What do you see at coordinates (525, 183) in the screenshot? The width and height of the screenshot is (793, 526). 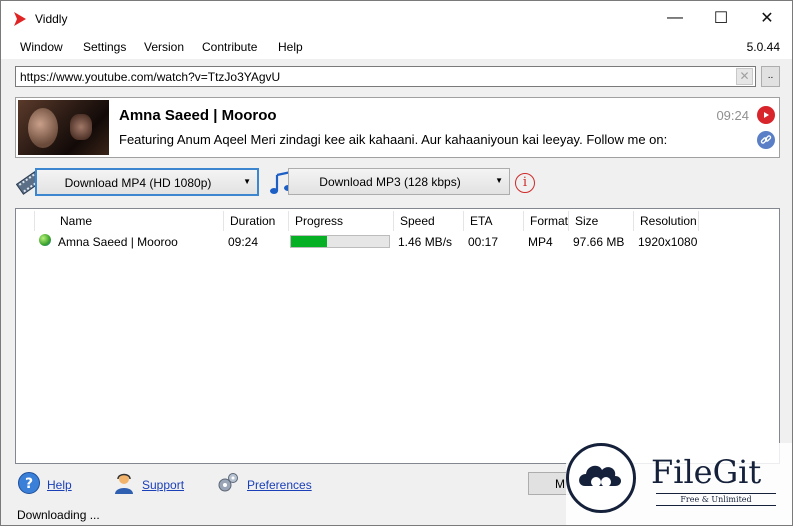 I see `info-icon: i` at bounding box center [525, 183].